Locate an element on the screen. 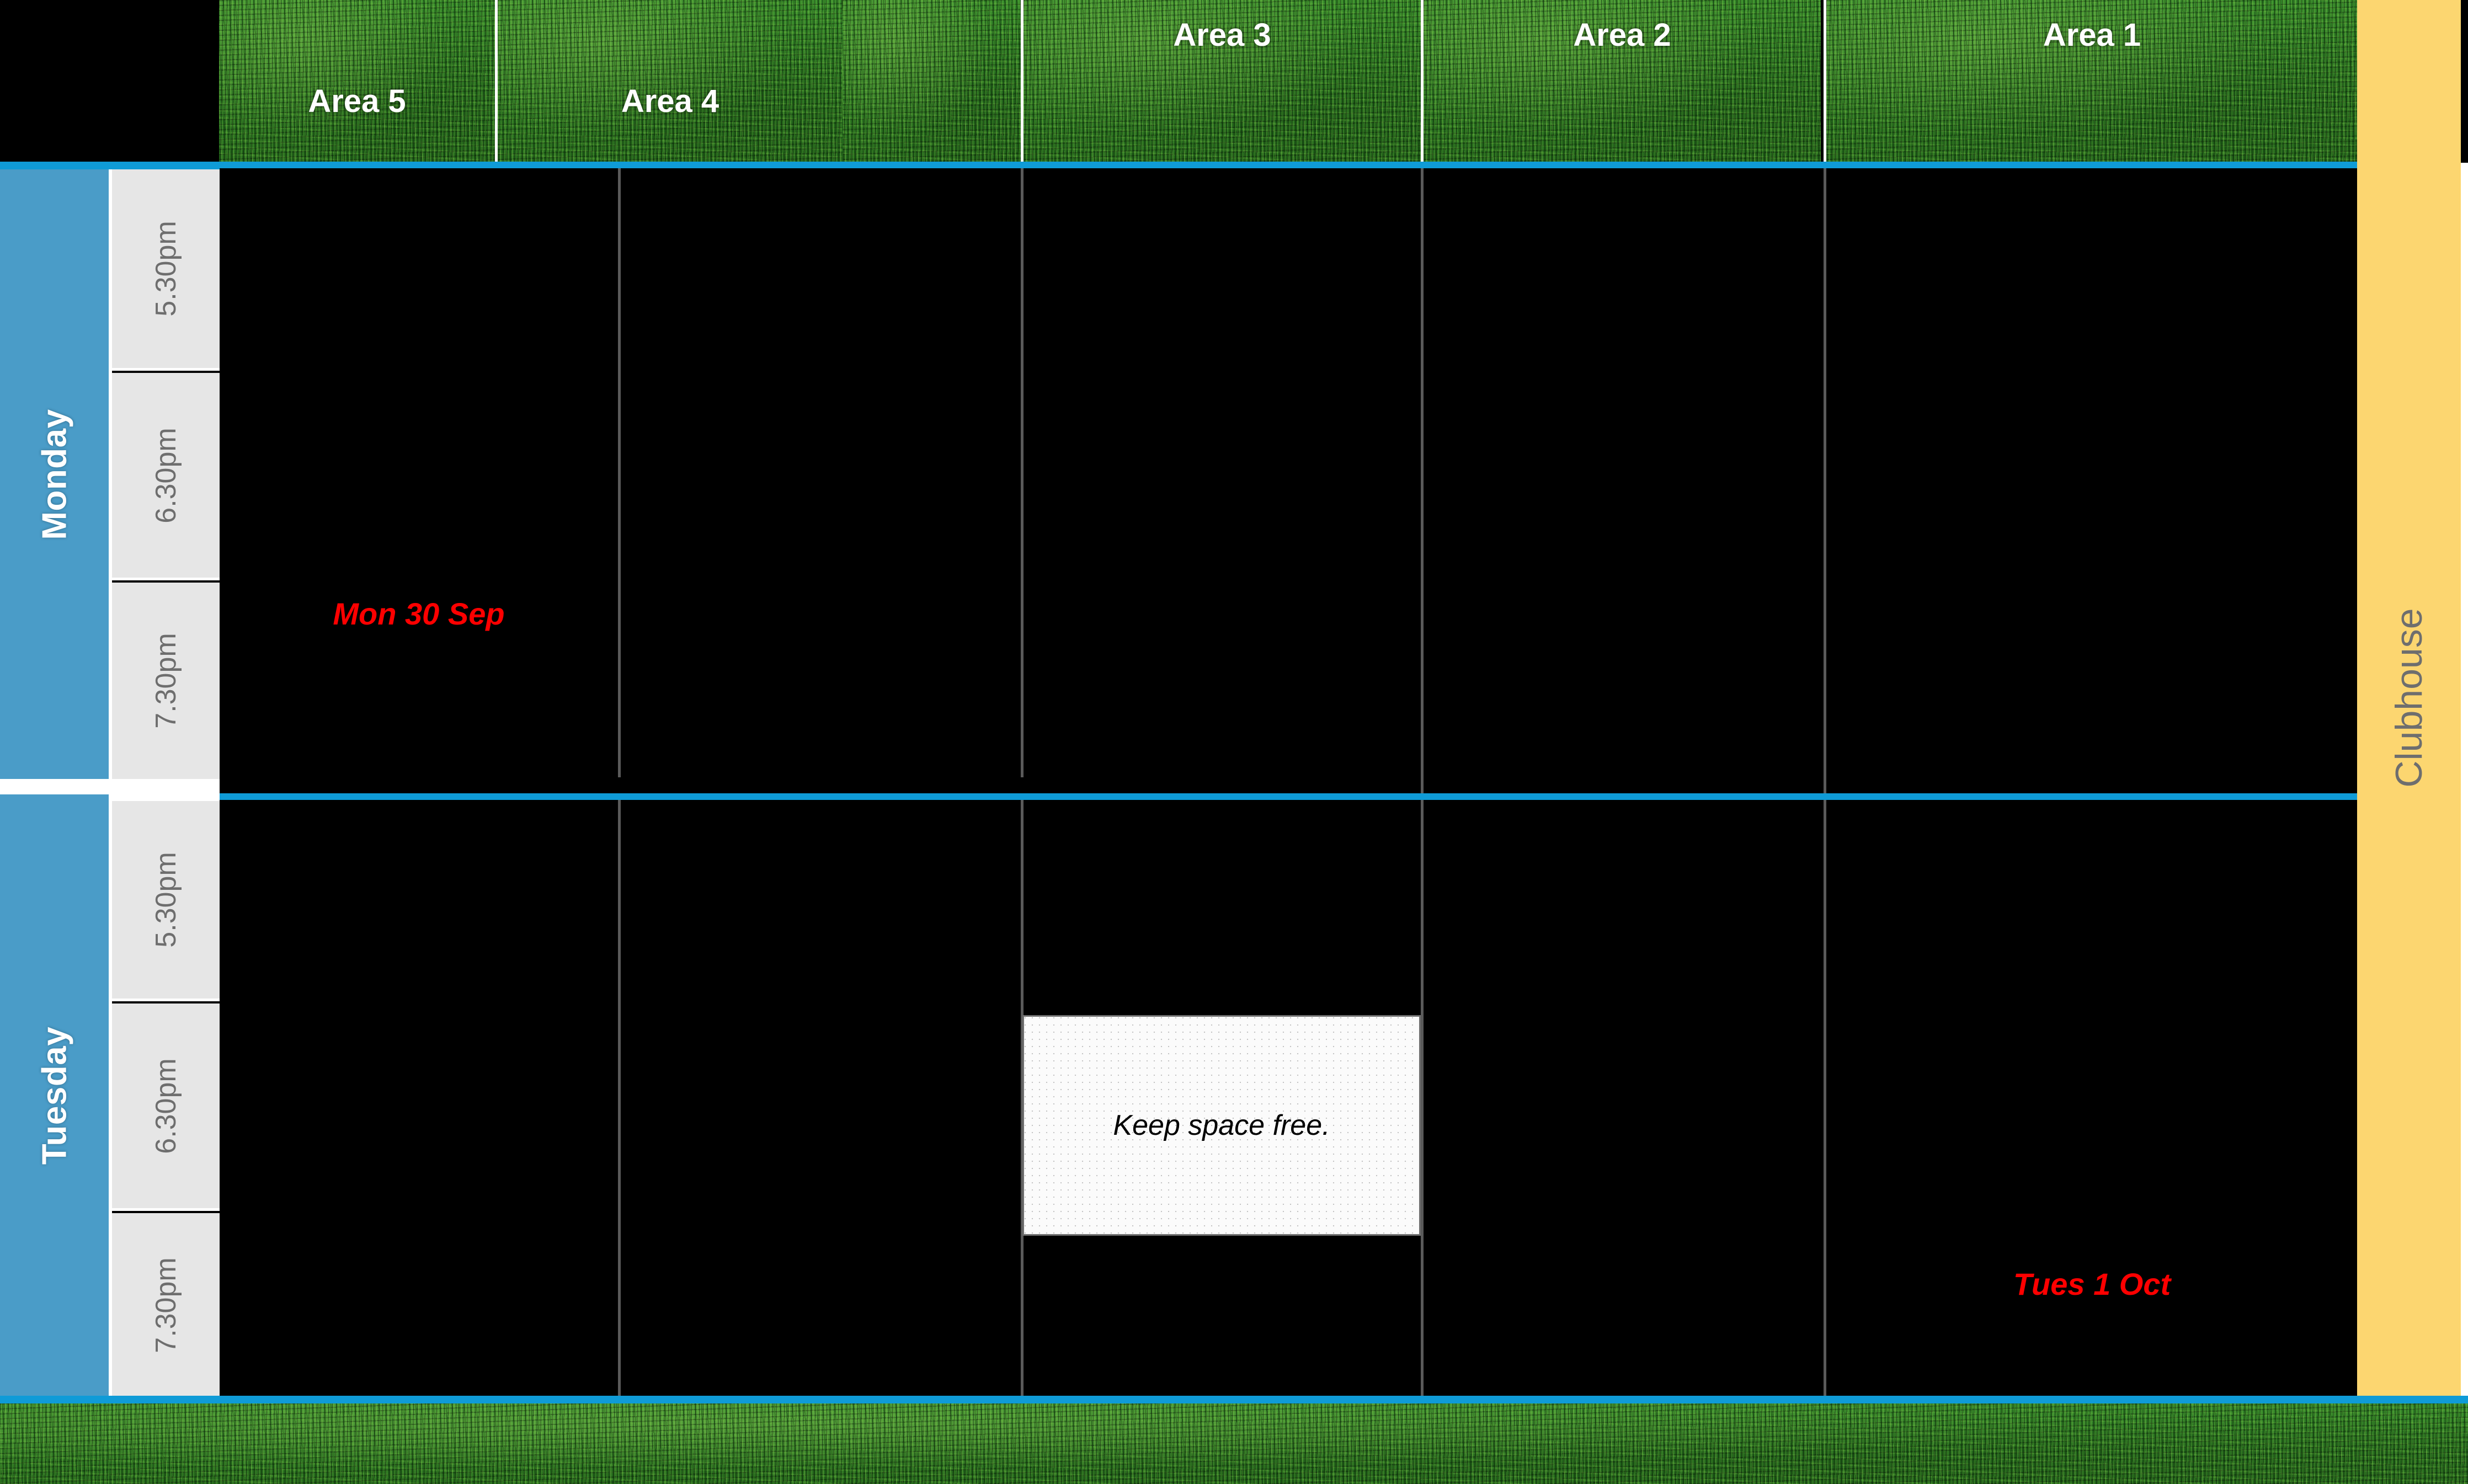 The width and height of the screenshot is (2468, 1484). day-label: Monday is located at coordinates (54, 474).